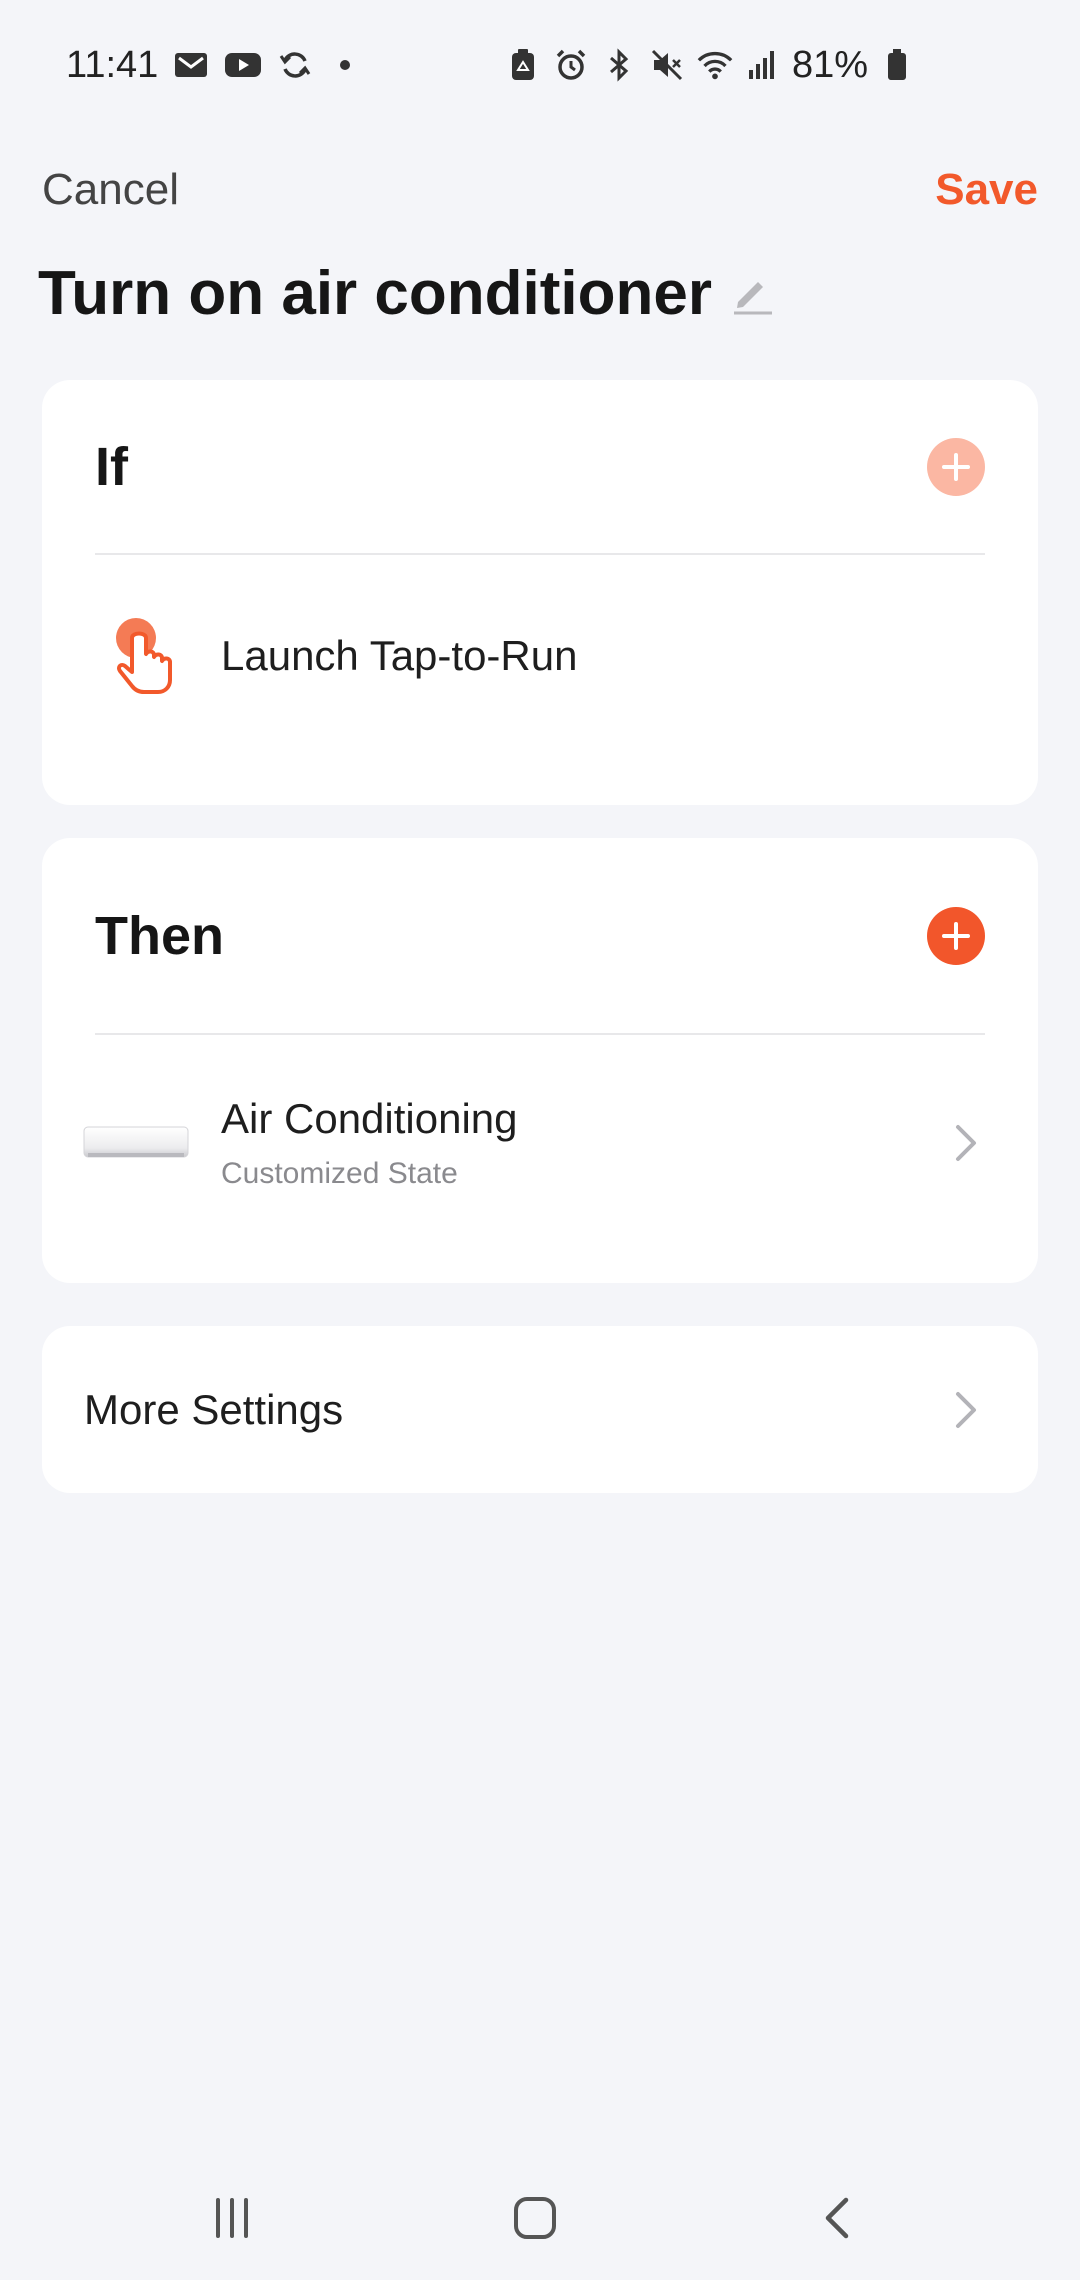 Image resolution: width=1080 pixels, height=2280 pixels. What do you see at coordinates (345, 65) in the screenshot?
I see `dot-icon` at bounding box center [345, 65].